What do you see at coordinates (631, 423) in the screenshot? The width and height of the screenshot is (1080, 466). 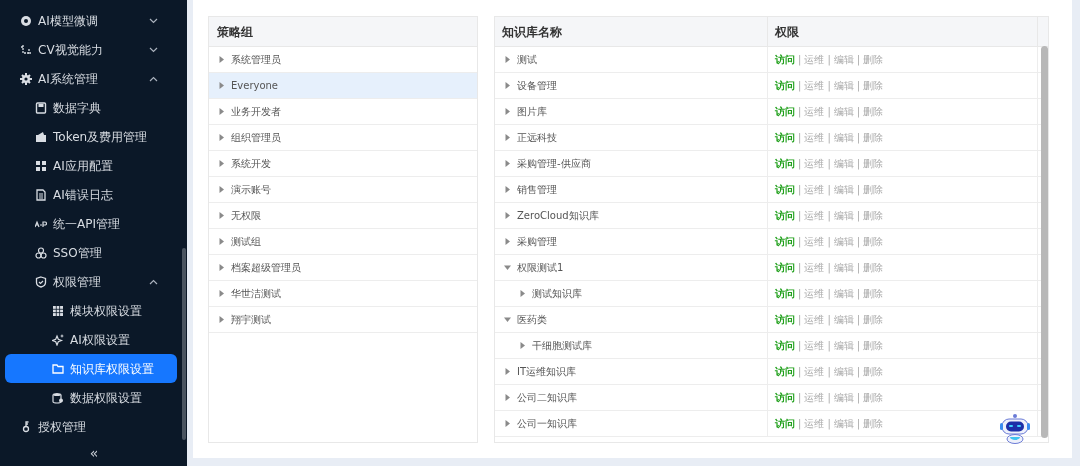 I see `tree-item: 公司一知识库` at bounding box center [631, 423].